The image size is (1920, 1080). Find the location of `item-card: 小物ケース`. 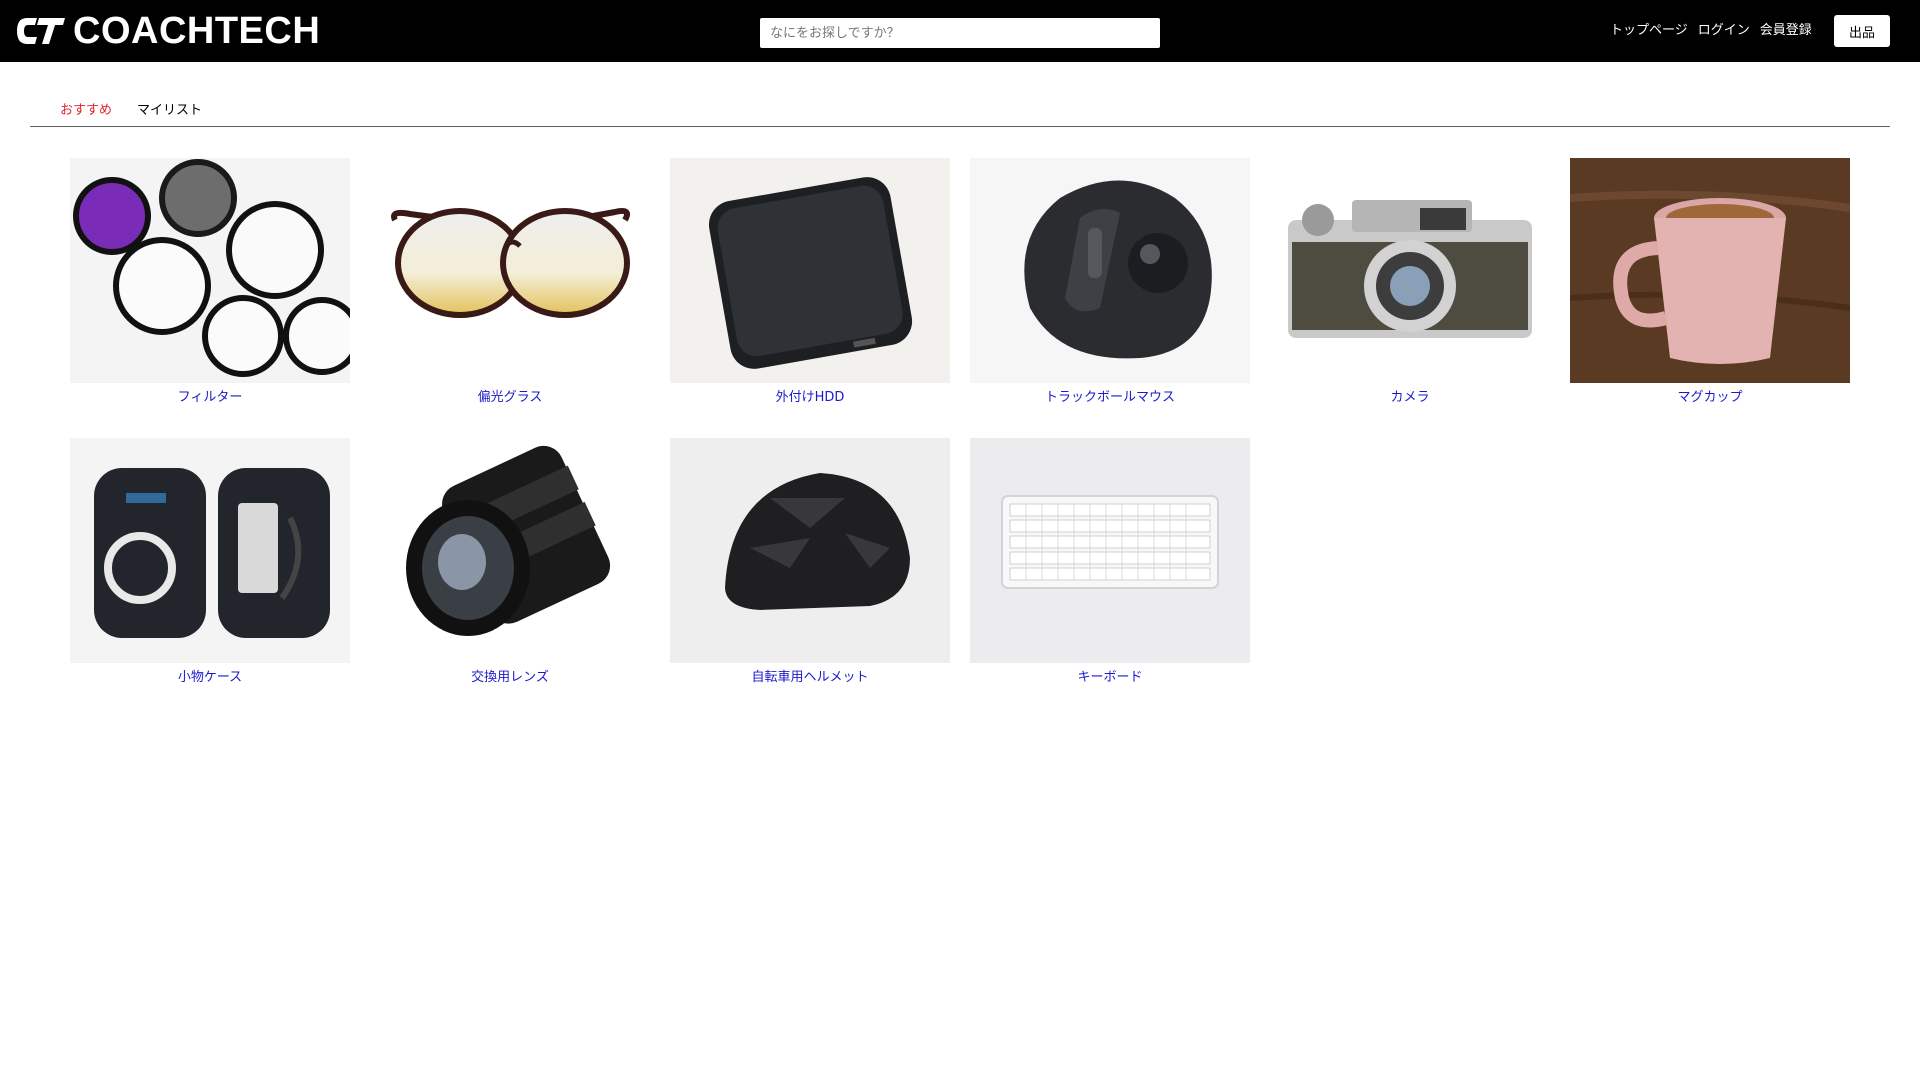

item-card: 小物ケース is located at coordinates (210, 563).